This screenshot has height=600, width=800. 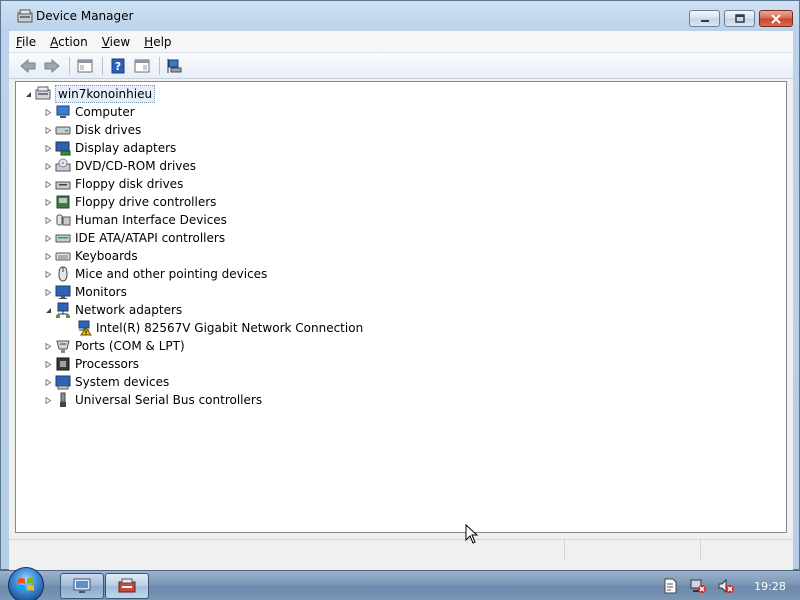 What do you see at coordinates (69, 42) in the screenshot?
I see `menu-action: Action` at bounding box center [69, 42].